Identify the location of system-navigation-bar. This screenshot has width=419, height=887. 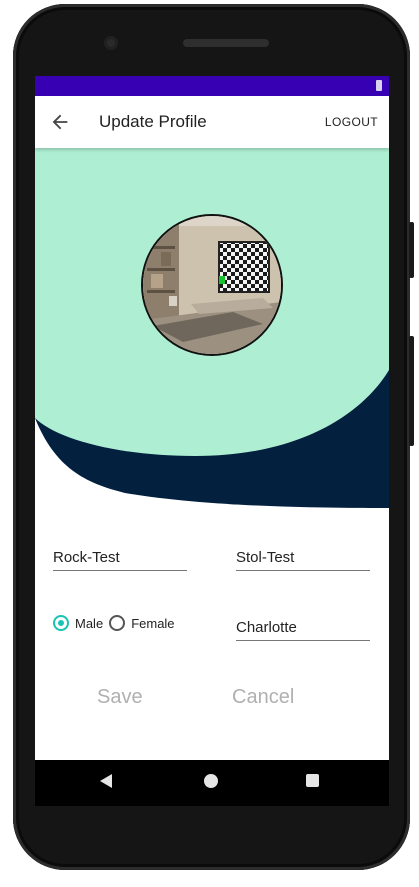
(212, 783).